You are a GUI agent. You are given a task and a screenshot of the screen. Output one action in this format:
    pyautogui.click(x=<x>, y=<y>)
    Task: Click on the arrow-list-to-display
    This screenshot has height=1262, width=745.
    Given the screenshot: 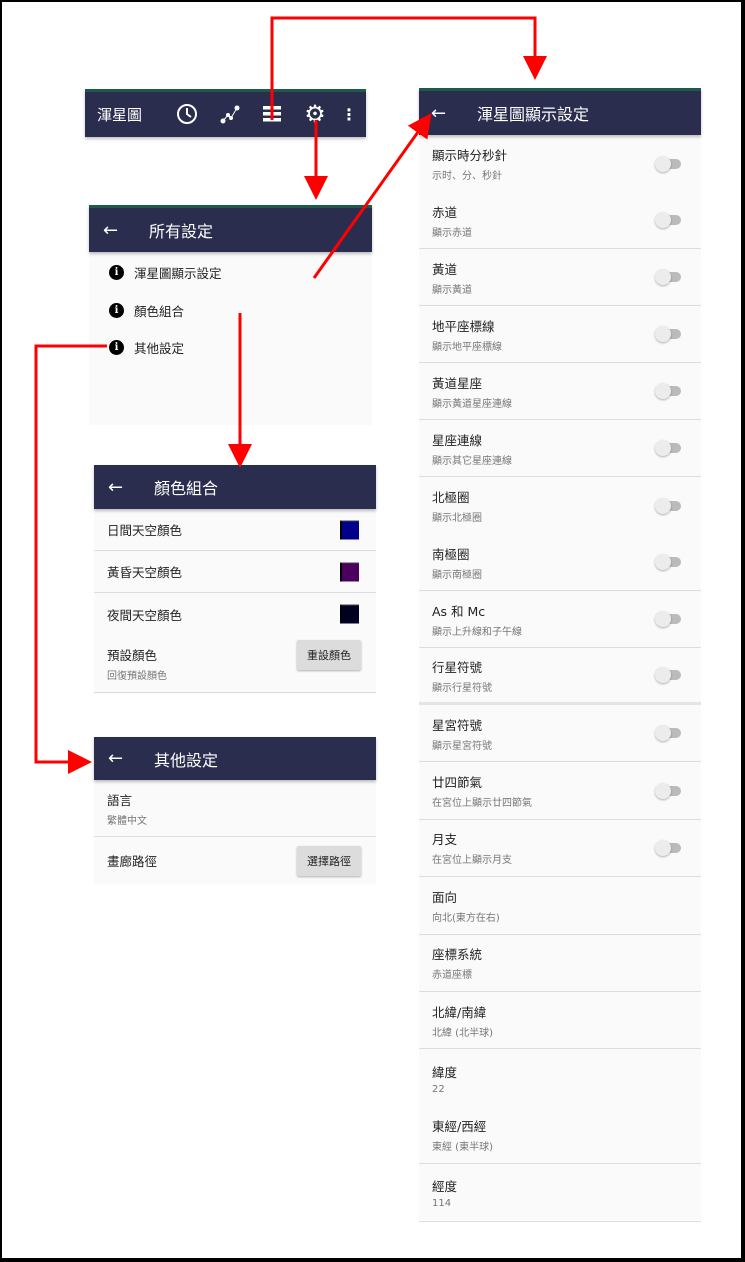 What is the action you would take?
    pyautogui.click(x=408, y=68)
    